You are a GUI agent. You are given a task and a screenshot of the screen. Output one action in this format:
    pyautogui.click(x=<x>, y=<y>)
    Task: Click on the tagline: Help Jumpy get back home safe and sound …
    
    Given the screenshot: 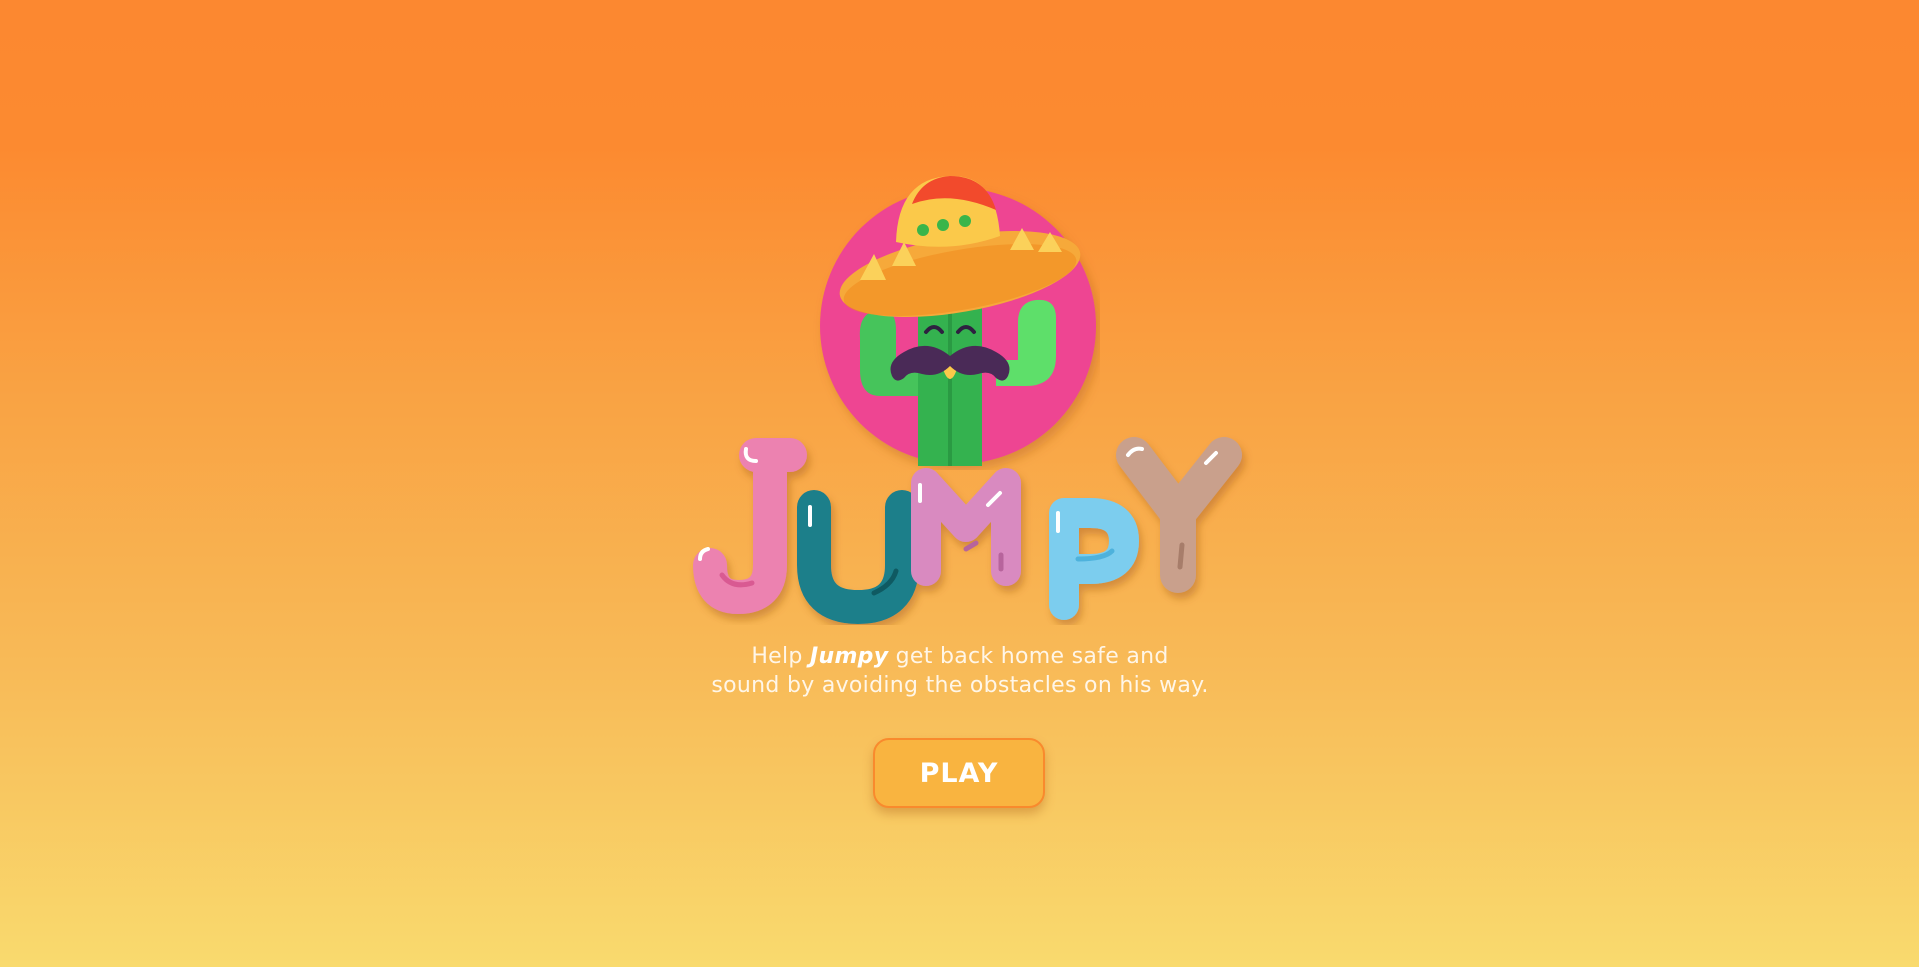 What is the action you would take?
    pyautogui.click(x=960, y=671)
    